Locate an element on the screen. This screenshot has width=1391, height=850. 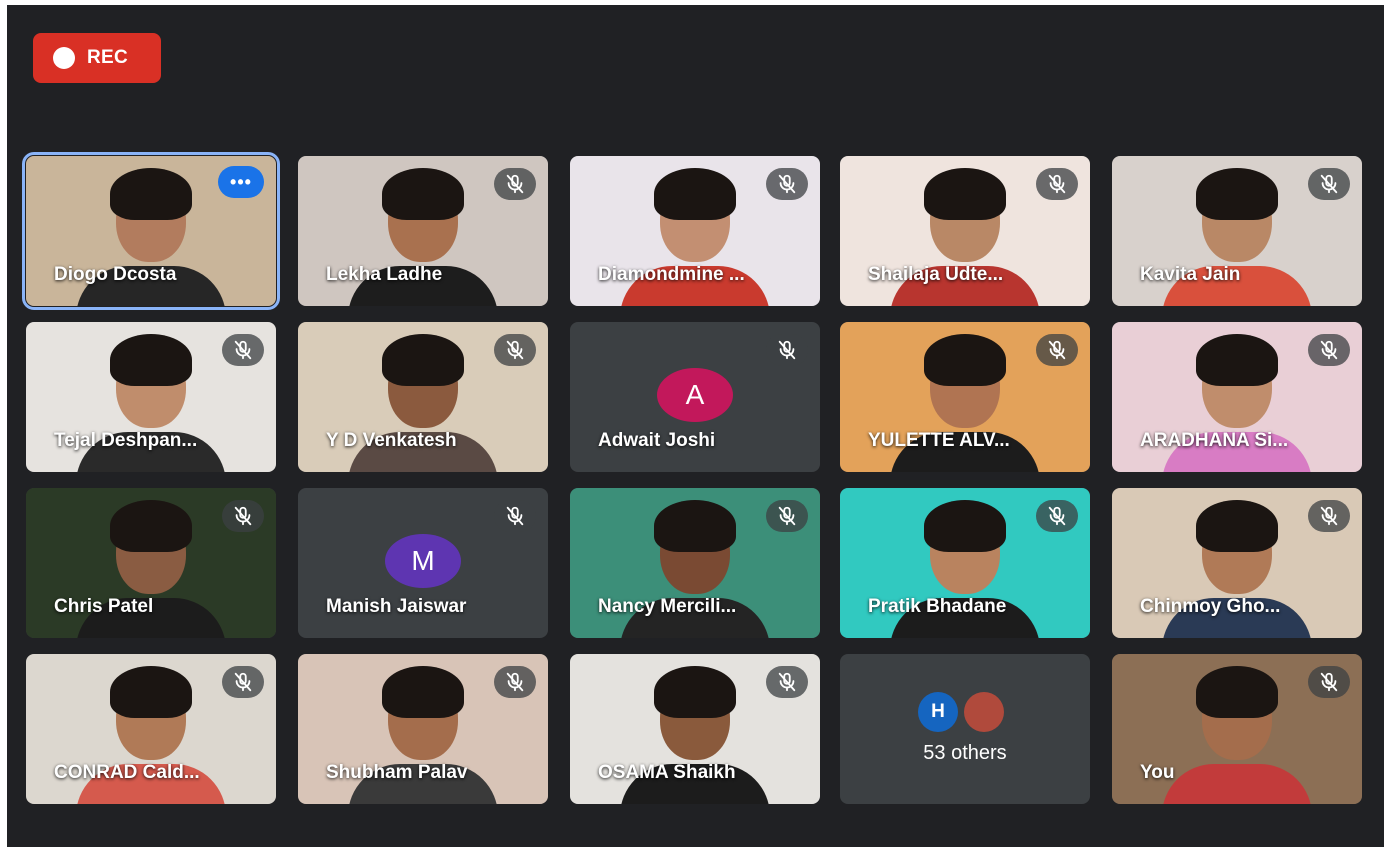
participant-name: Shubham Palav is located at coordinates (397, 772).